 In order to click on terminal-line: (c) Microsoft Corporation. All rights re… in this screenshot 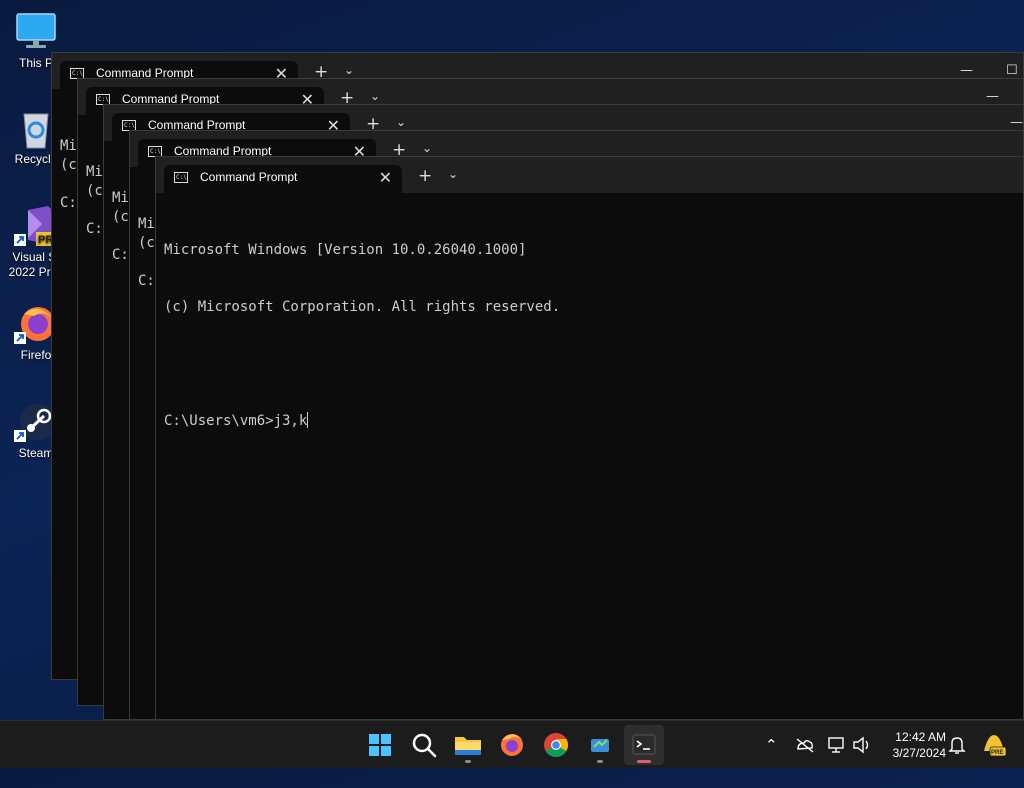, I will do `click(362, 307)`.